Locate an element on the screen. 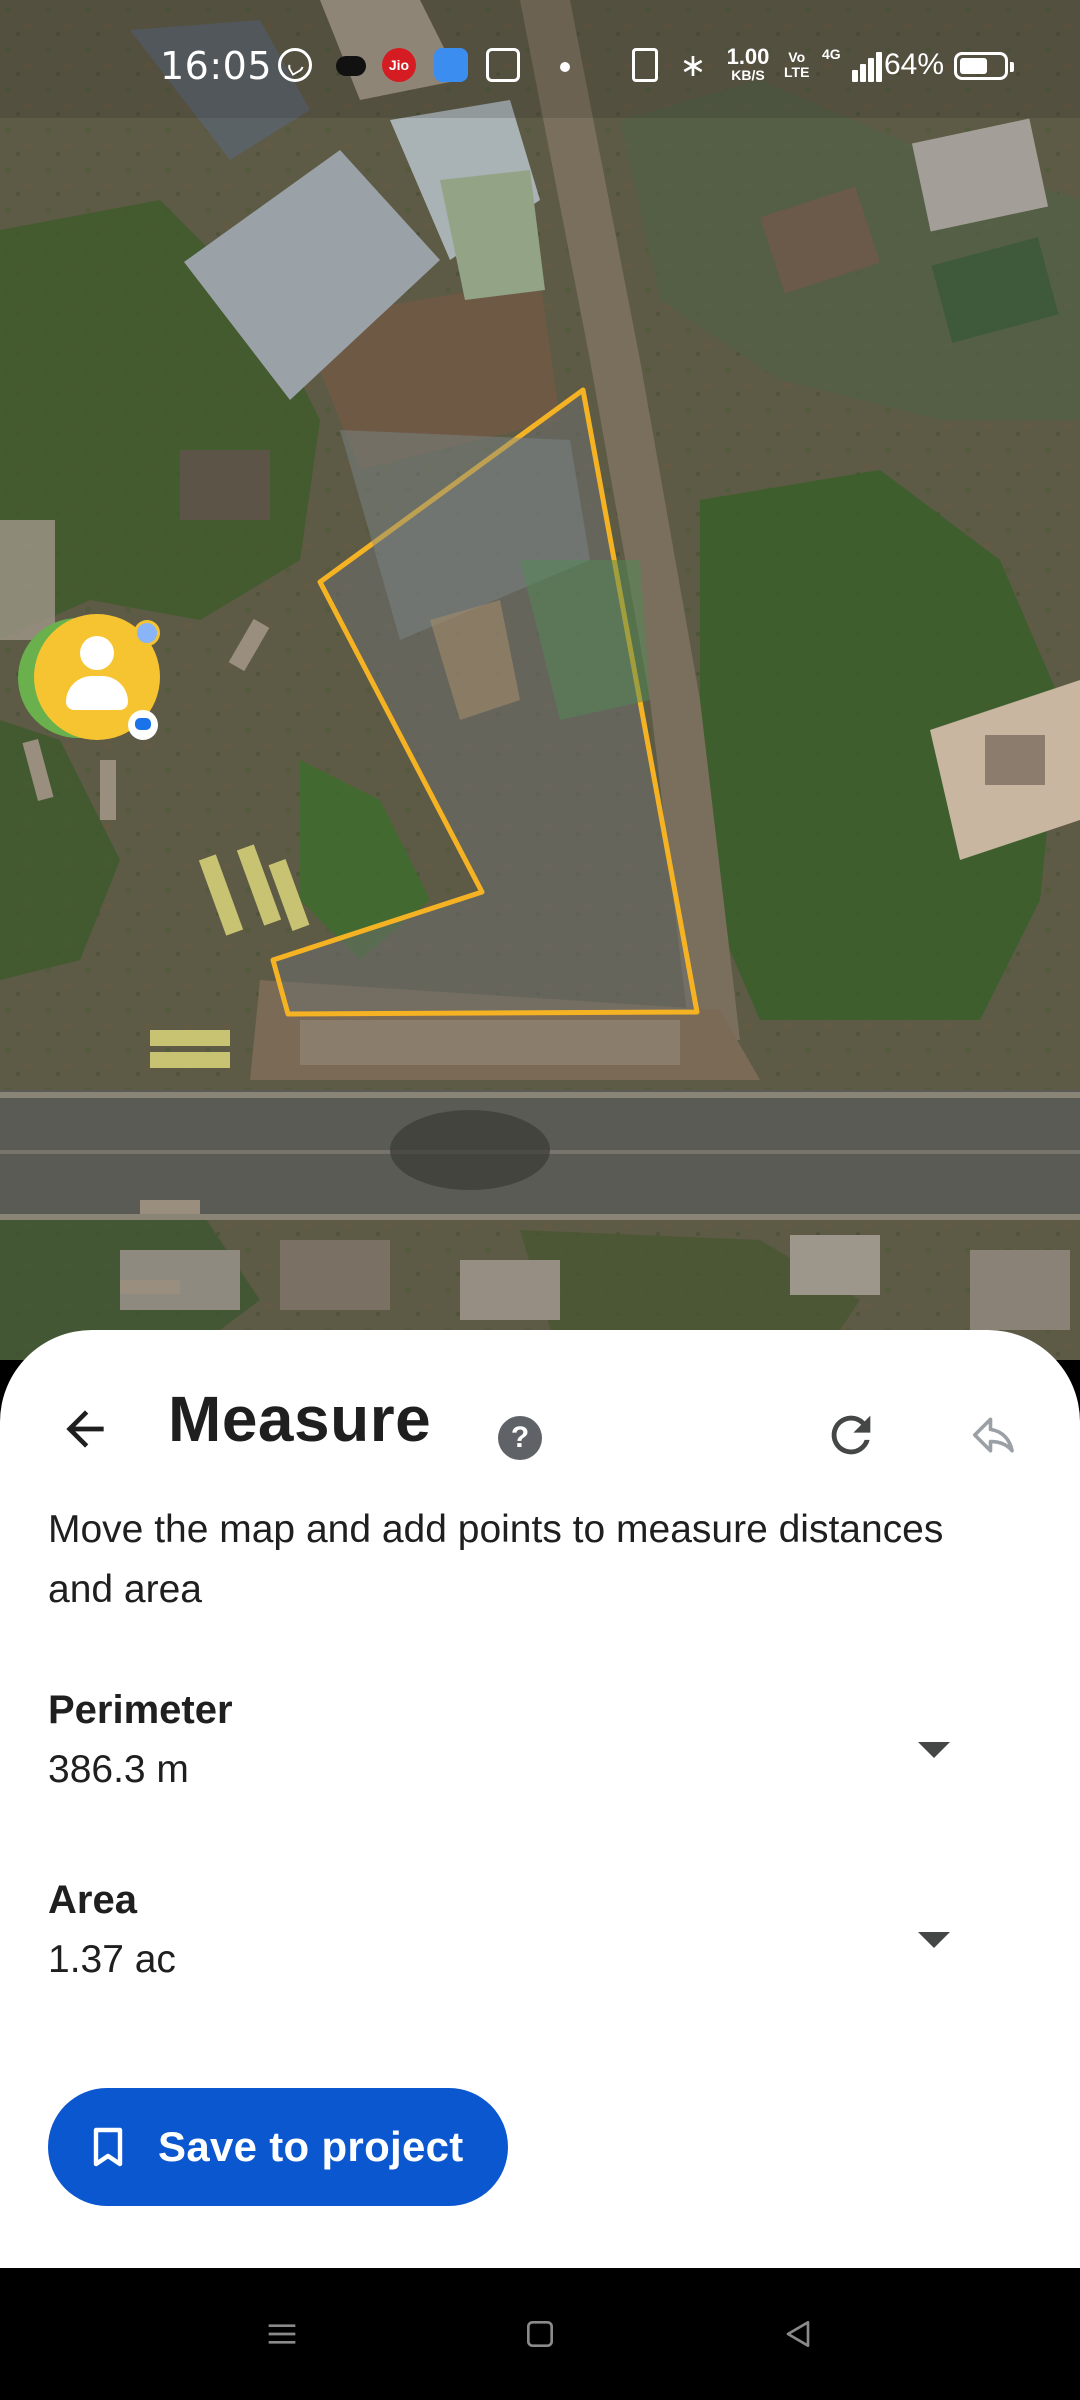  area-value: 1.37 ac is located at coordinates (112, 1959).